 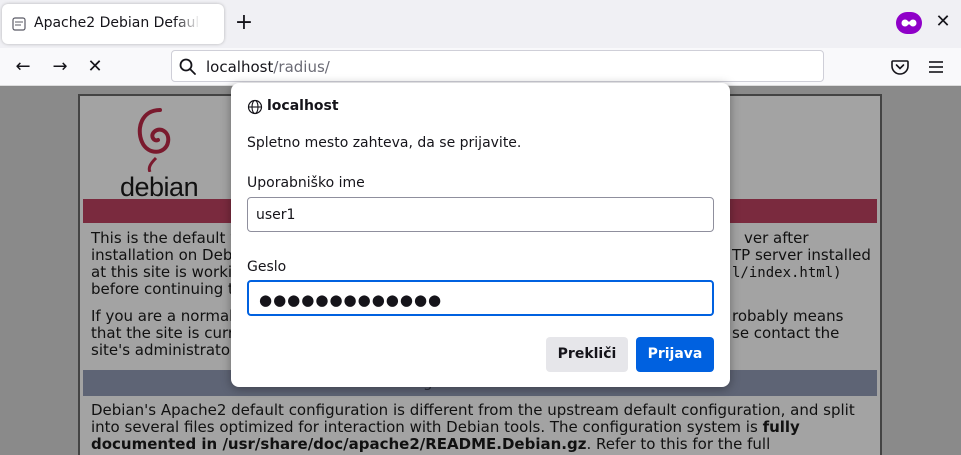 What do you see at coordinates (786, 333) in the screenshot?
I see `para2-line-right: se contact the` at bounding box center [786, 333].